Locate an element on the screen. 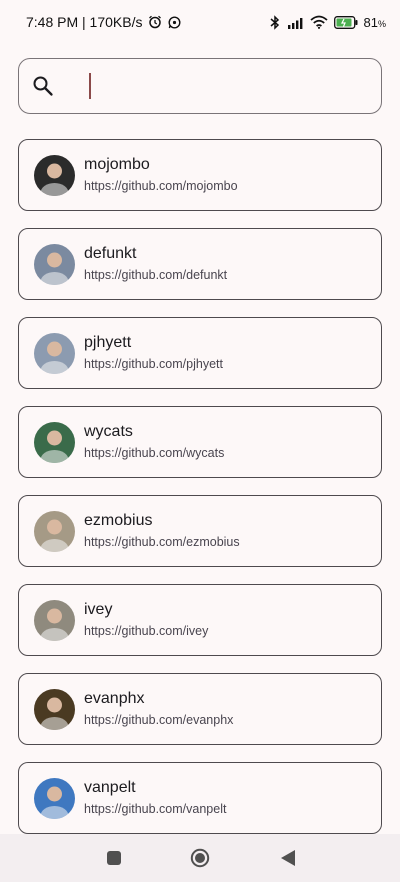  search-box is located at coordinates (200, 86).